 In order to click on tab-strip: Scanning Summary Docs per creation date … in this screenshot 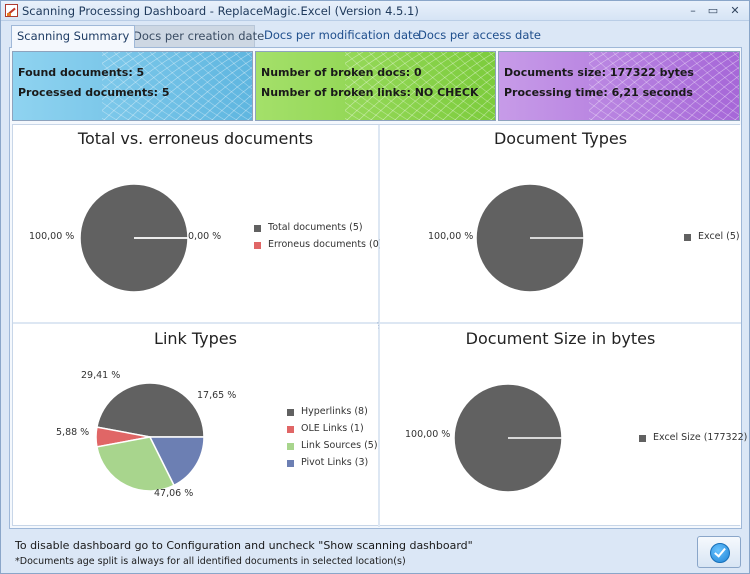, I will do `click(375, 36)`.